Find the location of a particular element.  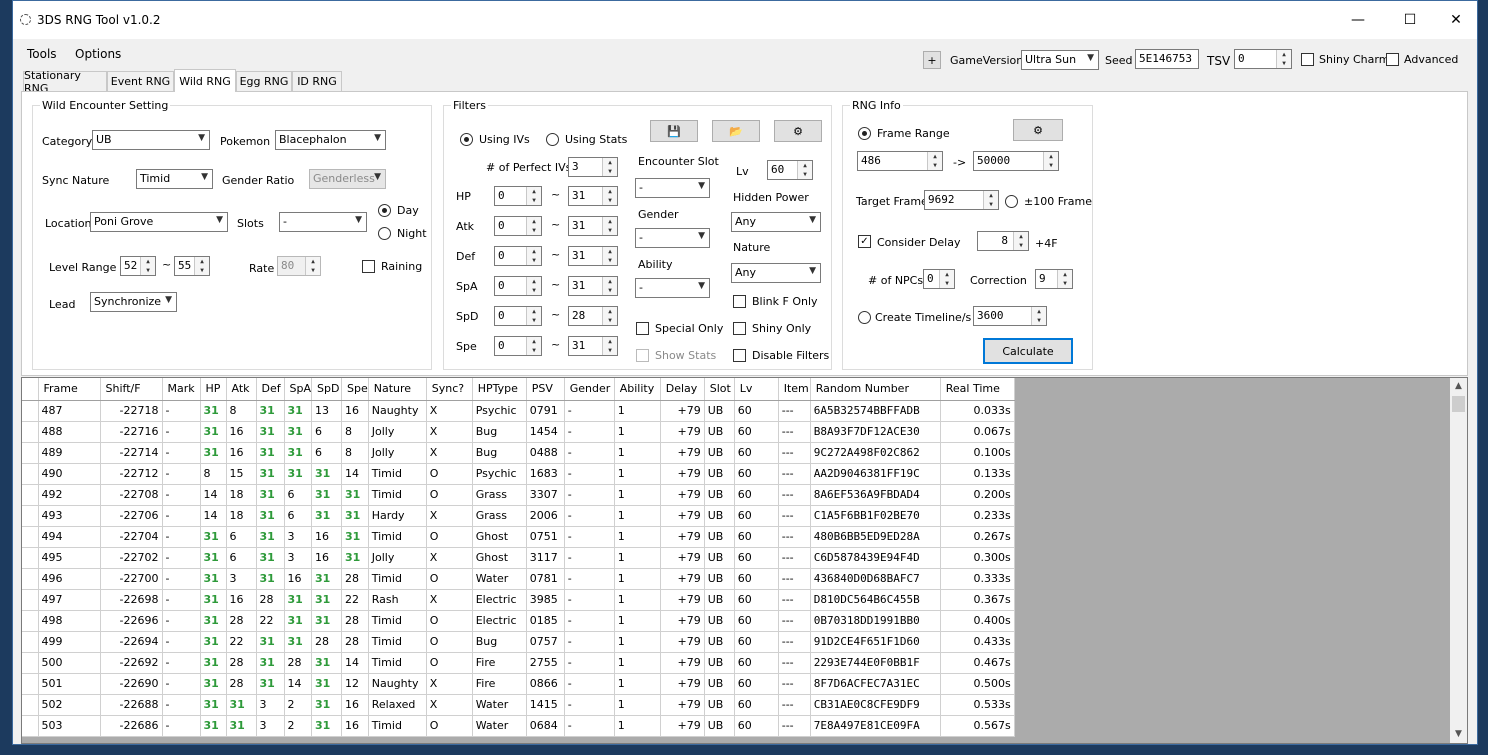

column-header-hp: HP is located at coordinates (213, 389).